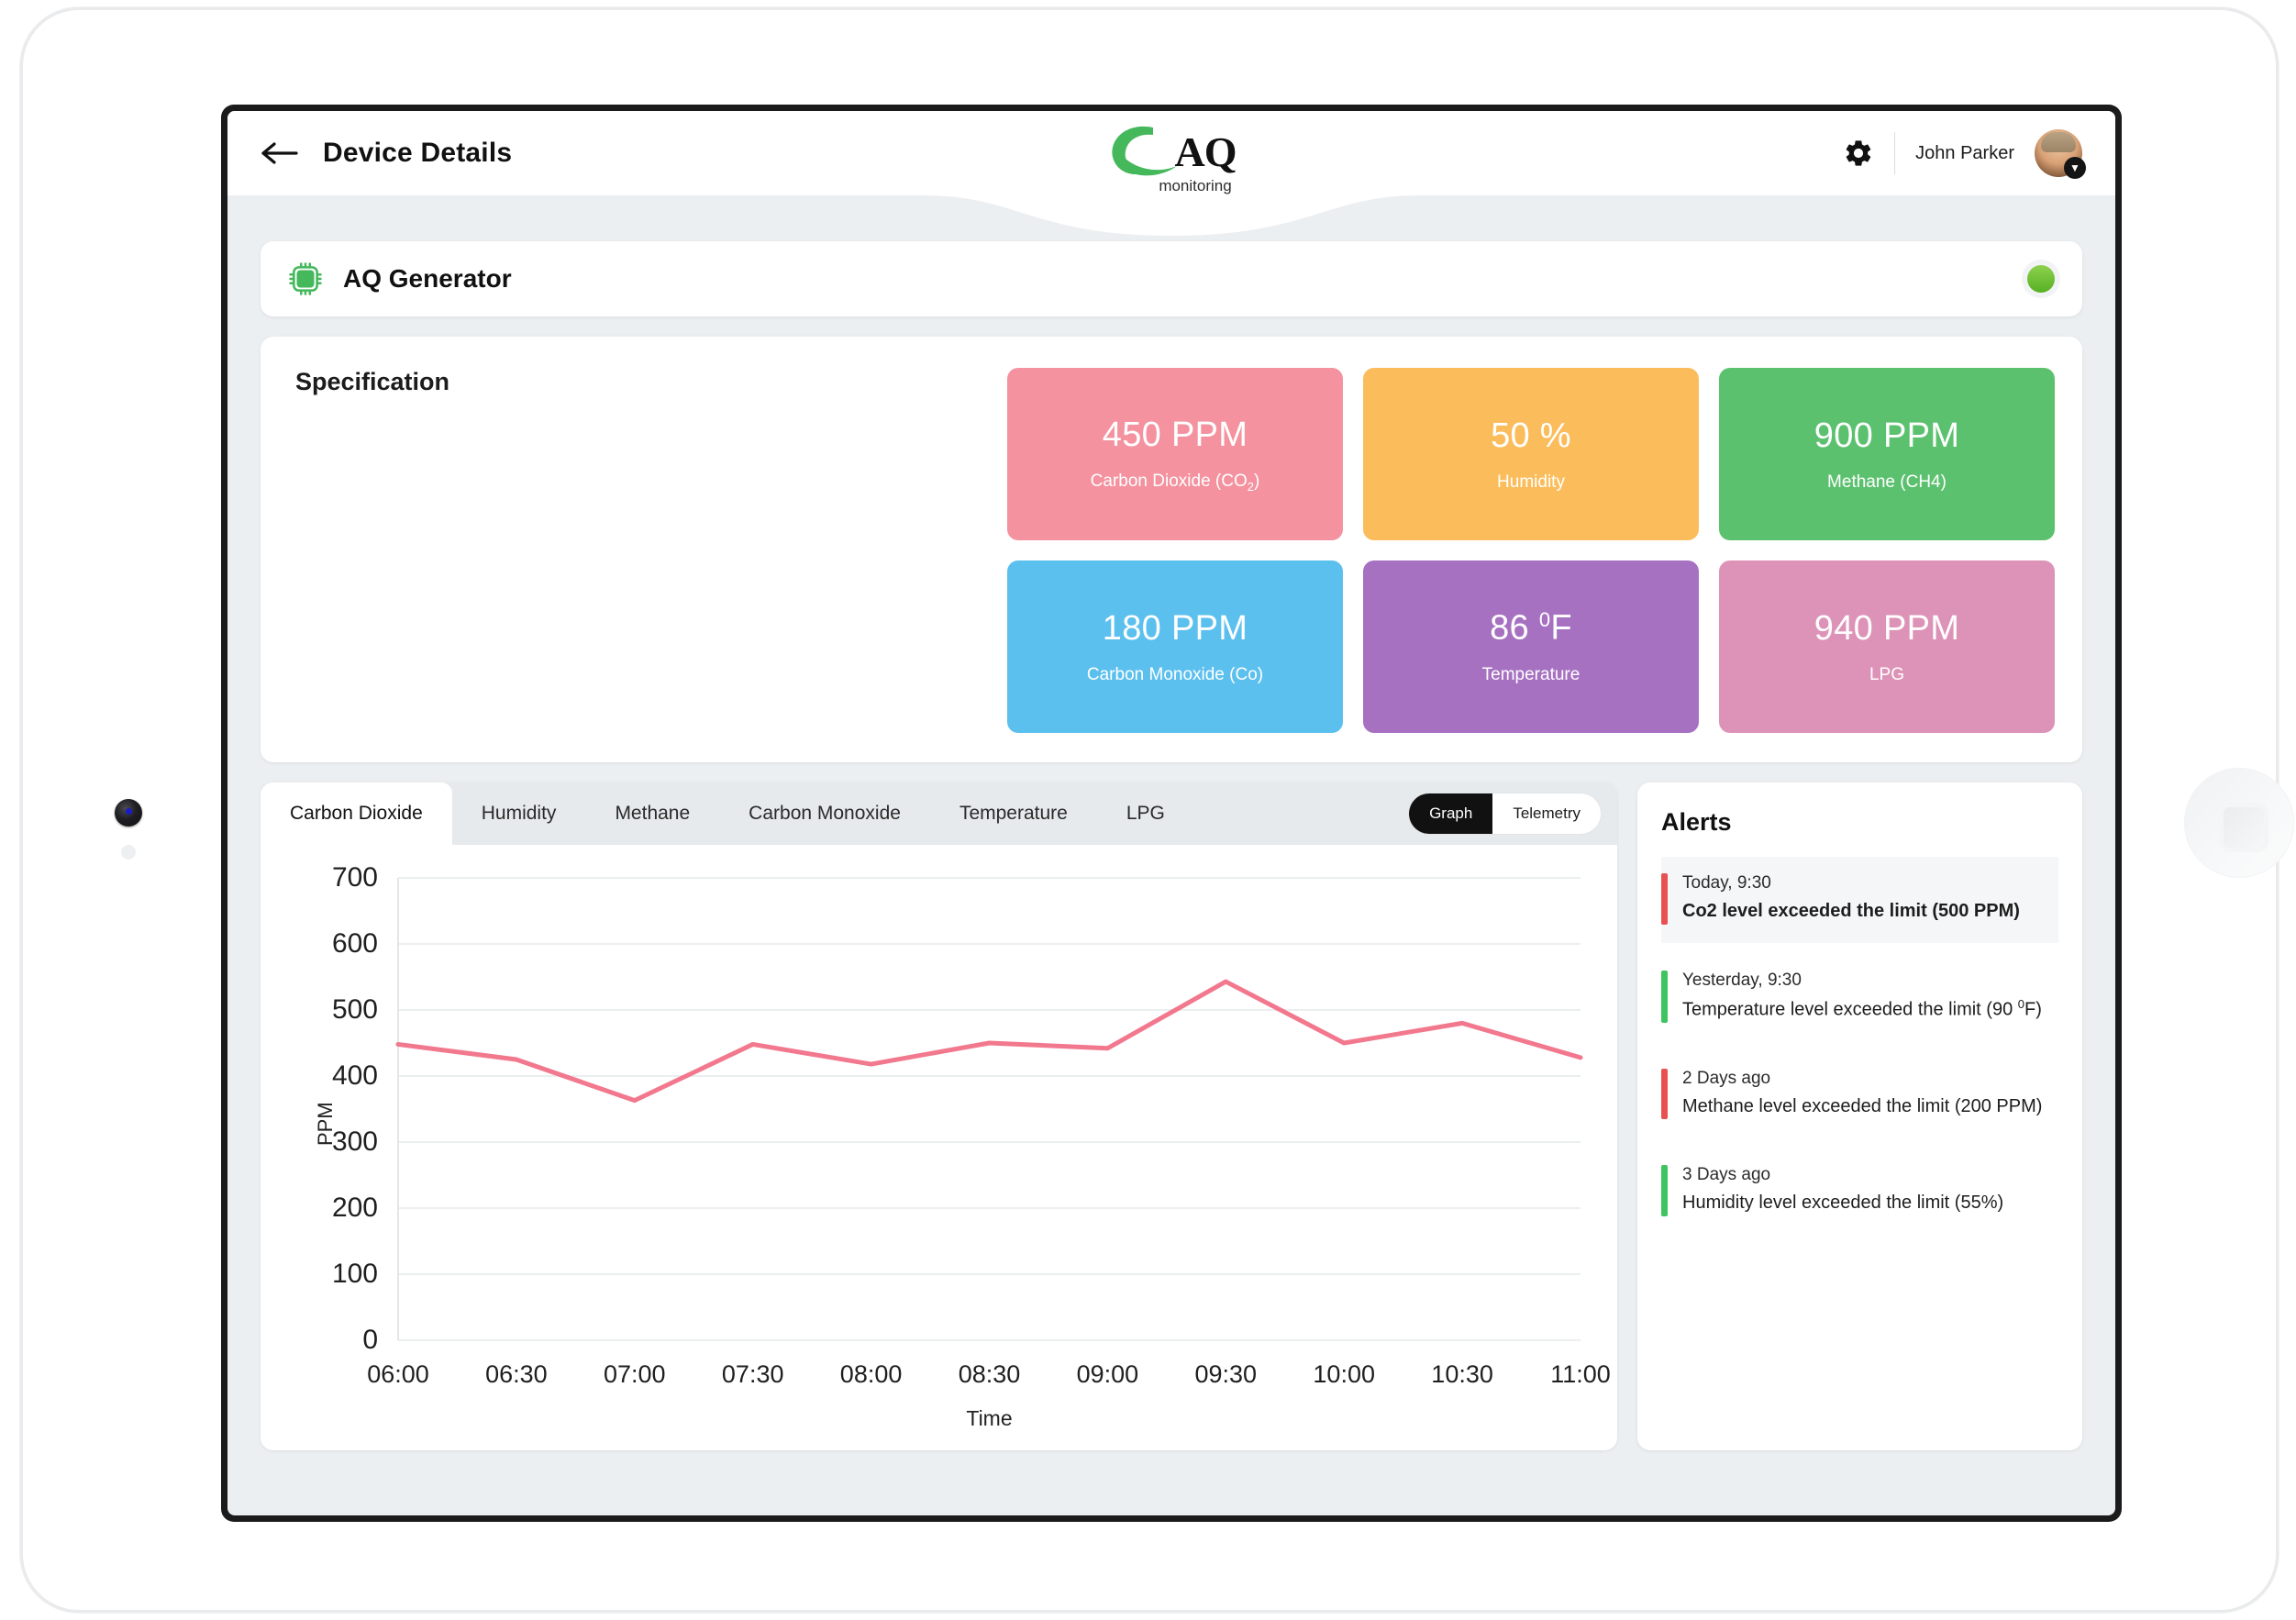 This screenshot has width=2296, height=1620. I want to click on metric-tile-value: 86 0F, so click(1531, 628).